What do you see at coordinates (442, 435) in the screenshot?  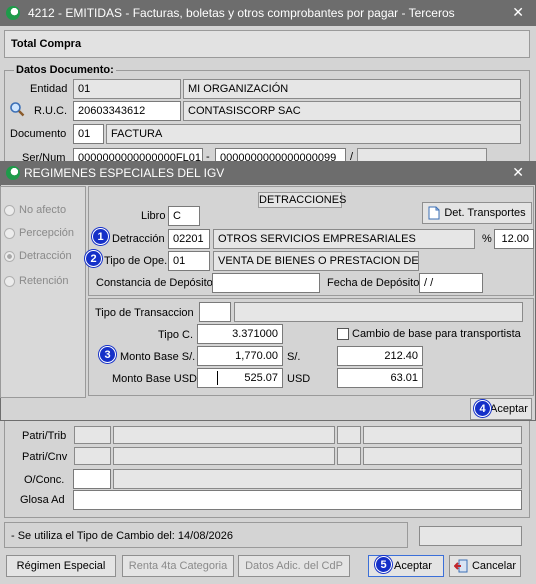 I see `patri-trib-name2` at bounding box center [442, 435].